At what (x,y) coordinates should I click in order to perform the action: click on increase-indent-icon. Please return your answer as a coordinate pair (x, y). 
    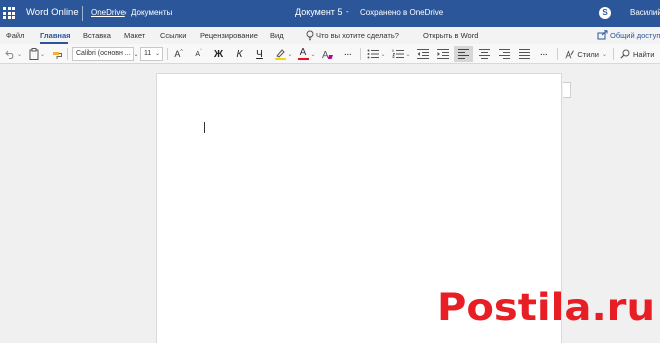
    Looking at the image, I should click on (442, 54).